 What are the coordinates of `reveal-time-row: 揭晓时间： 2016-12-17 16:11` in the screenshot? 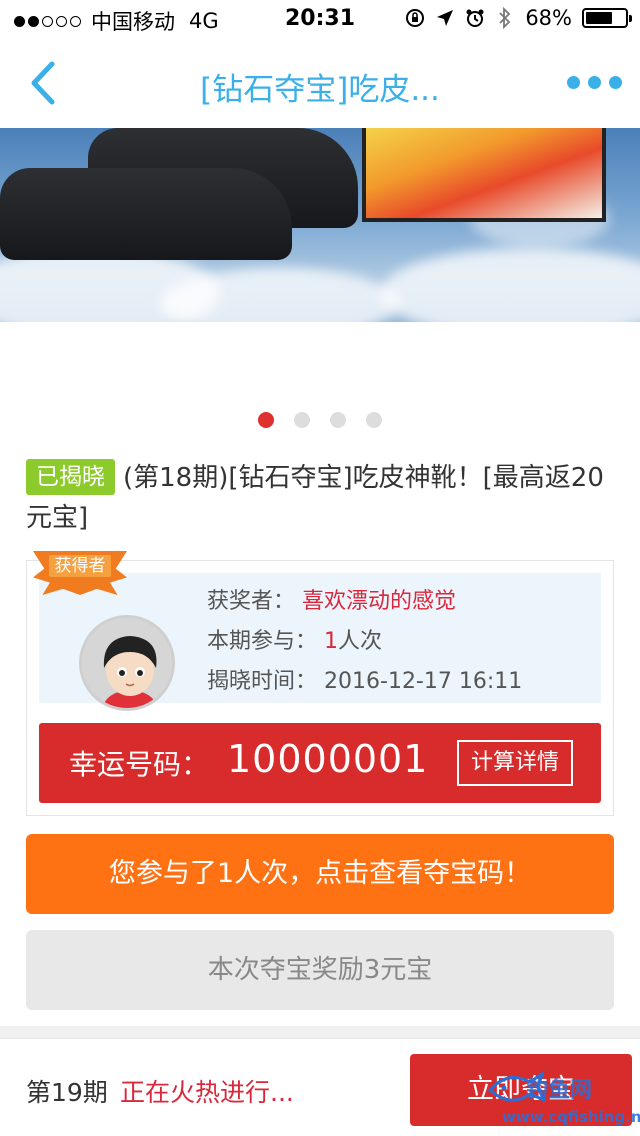 It's located at (364, 679).